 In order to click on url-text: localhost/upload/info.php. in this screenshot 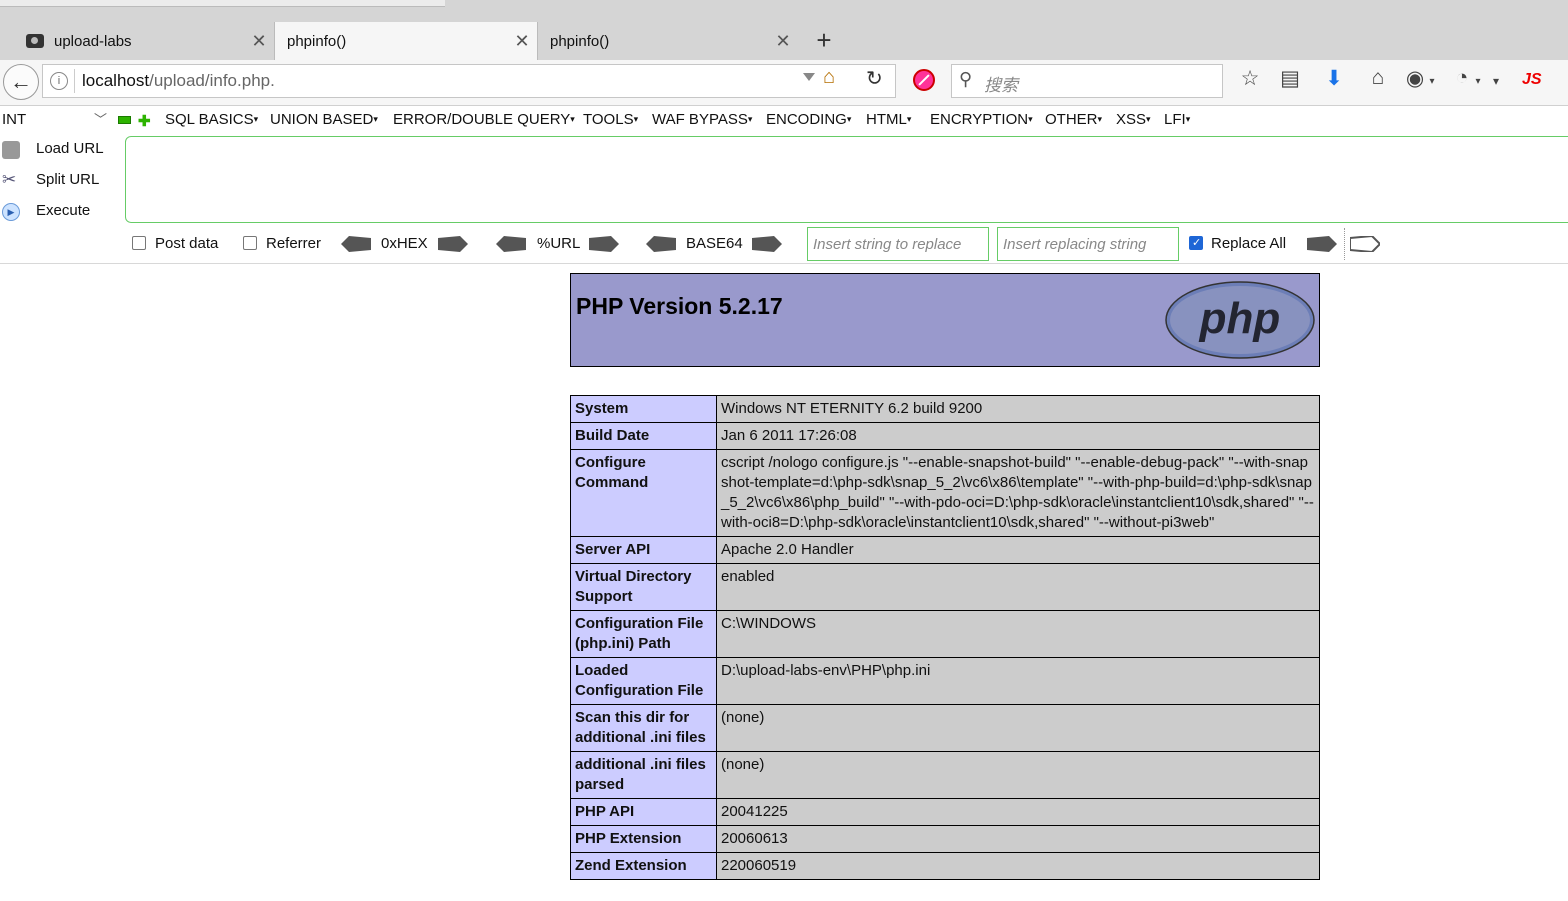, I will do `click(178, 81)`.